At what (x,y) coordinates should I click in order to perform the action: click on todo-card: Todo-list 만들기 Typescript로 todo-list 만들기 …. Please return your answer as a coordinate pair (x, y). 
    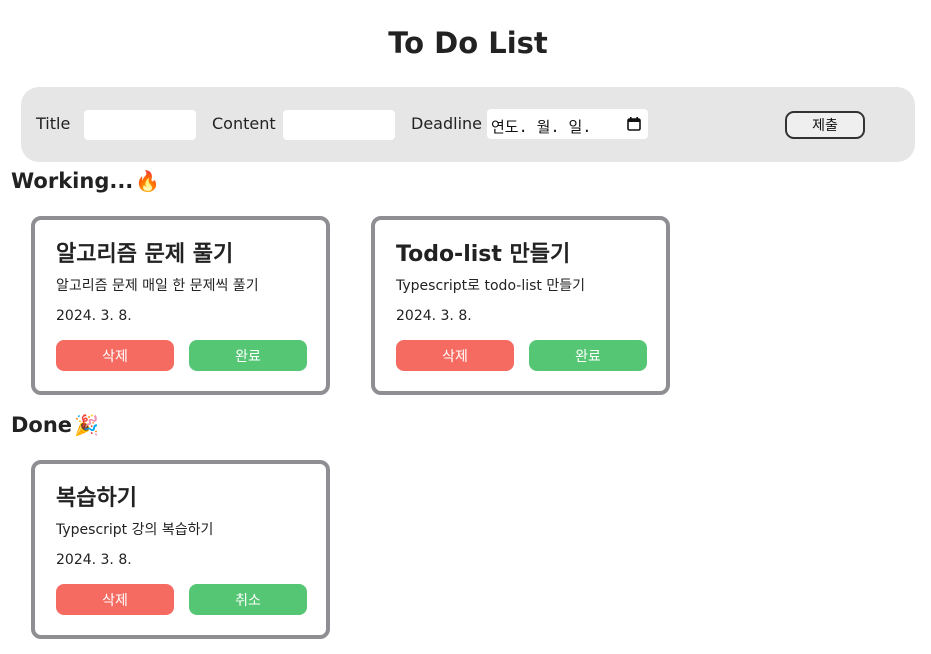
    Looking at the image, I should click on (520, 305).